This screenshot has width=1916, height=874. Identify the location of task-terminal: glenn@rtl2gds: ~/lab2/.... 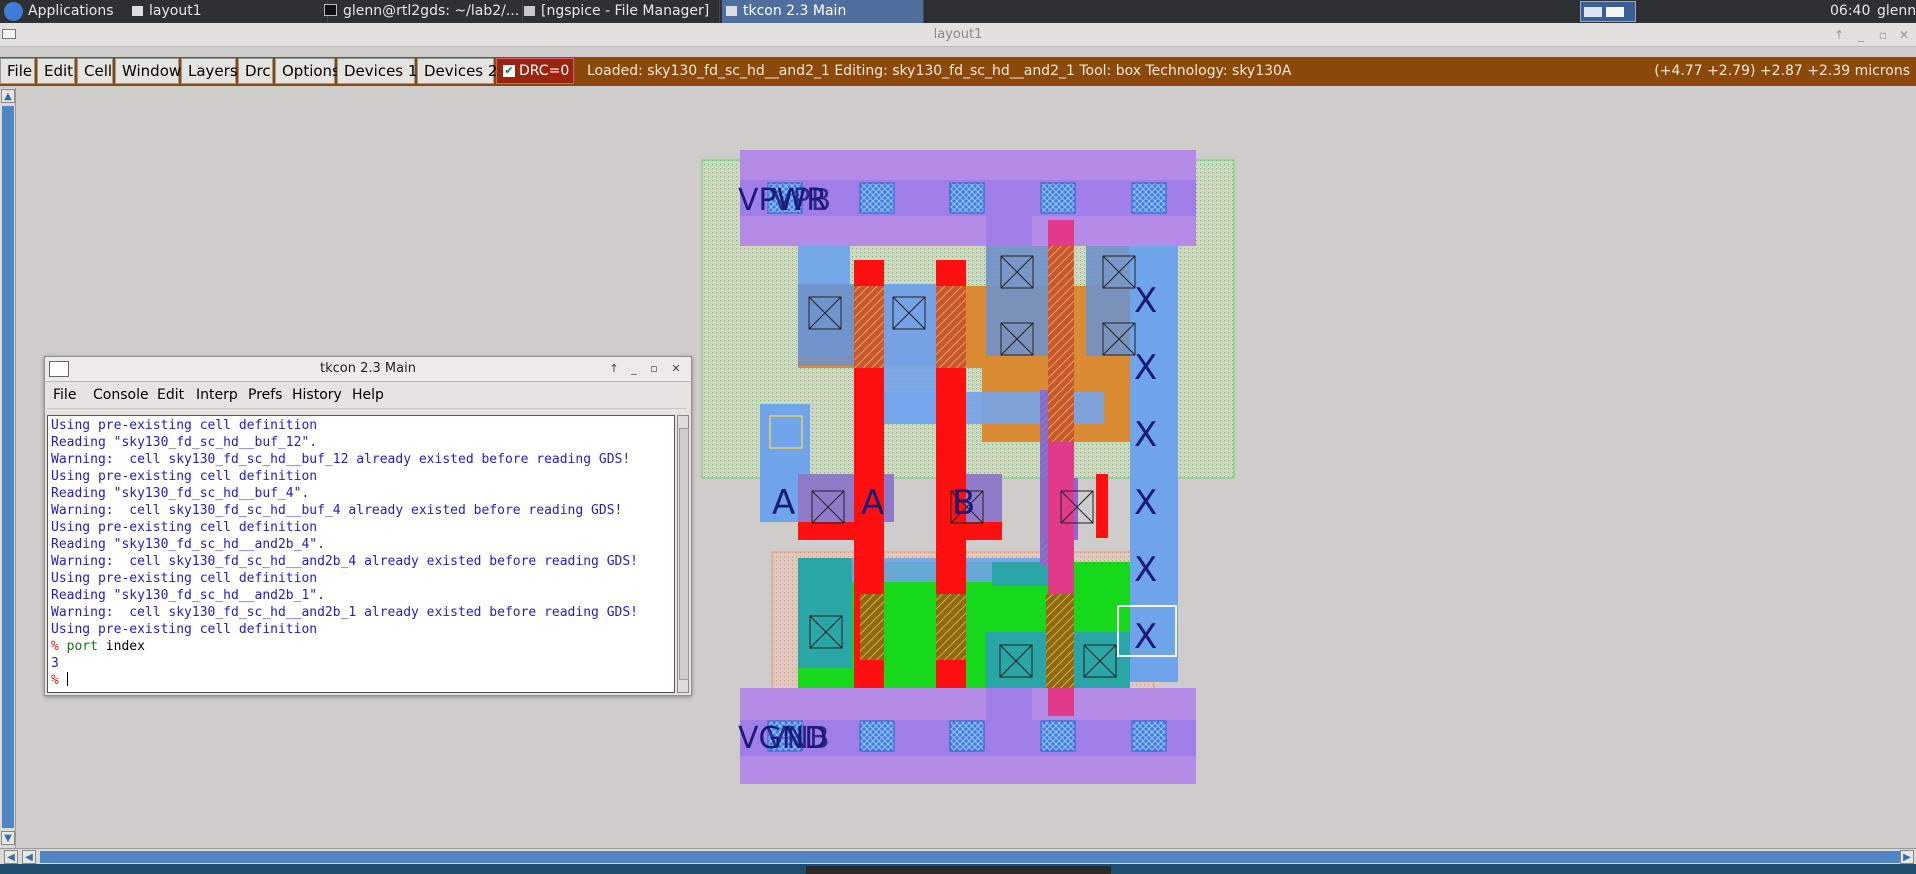
(422, 11).